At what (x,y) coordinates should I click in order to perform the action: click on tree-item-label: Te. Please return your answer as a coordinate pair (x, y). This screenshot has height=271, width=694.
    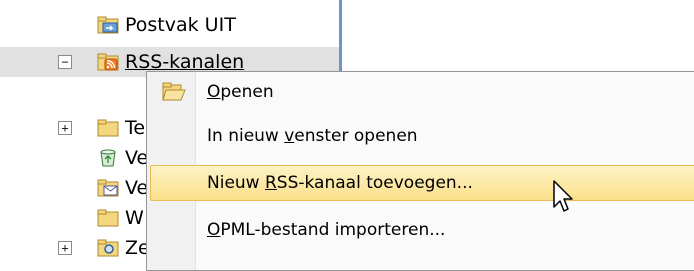
    Looking at the image, I should click on (135, 128).